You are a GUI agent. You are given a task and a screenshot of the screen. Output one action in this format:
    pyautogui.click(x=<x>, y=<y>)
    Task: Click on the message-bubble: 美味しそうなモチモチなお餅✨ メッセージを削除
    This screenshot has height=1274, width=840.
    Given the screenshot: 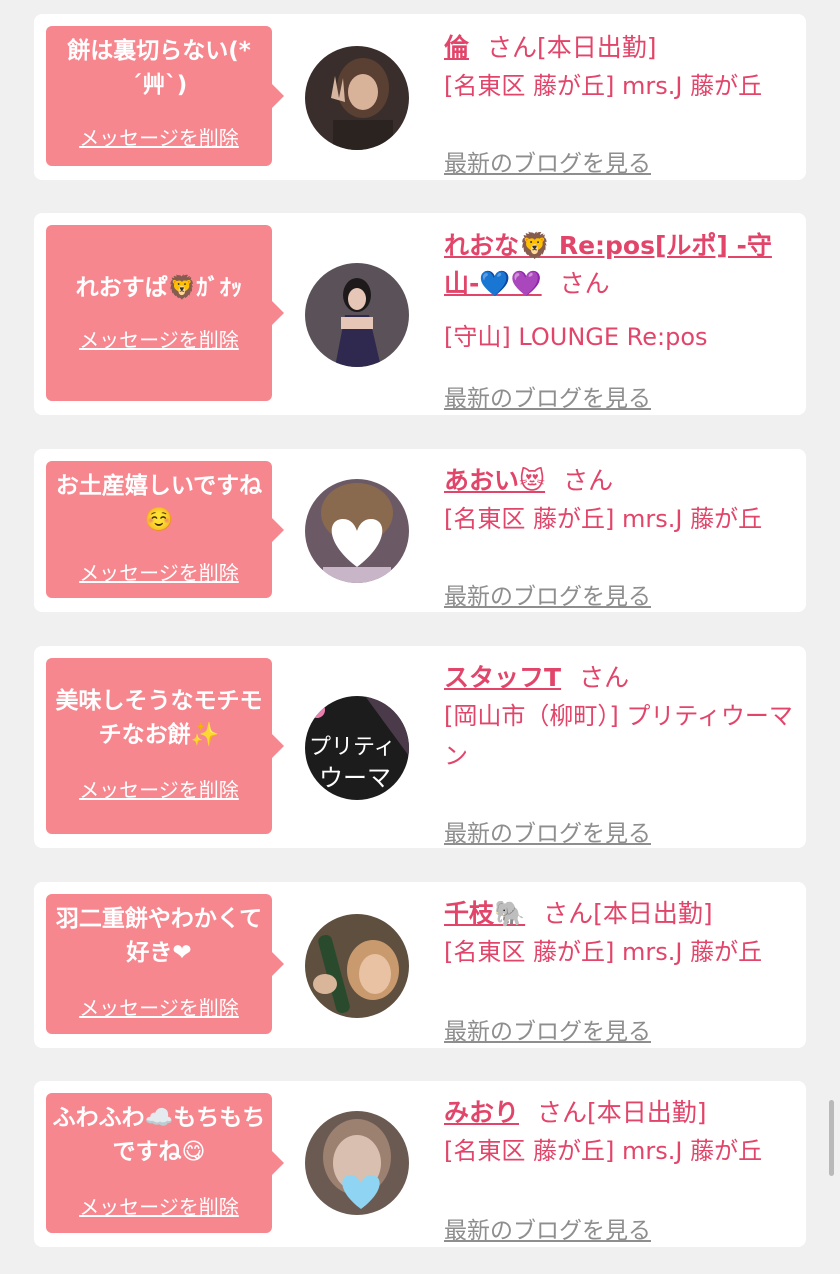 What is the action you would take?
    pyautogui.click(x=165, y=746)
    